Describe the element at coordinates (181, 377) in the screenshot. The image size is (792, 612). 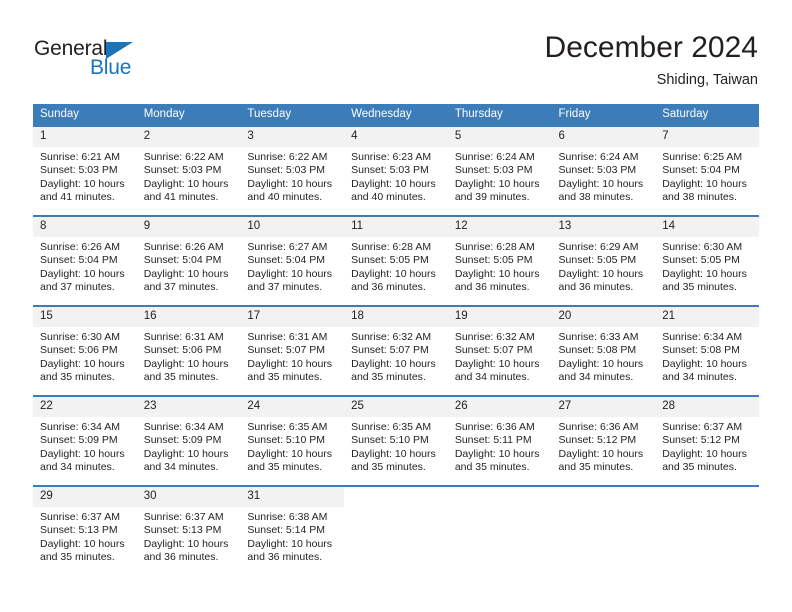
I see `daylight-duration-line2: and 35 minutes.` at that location.